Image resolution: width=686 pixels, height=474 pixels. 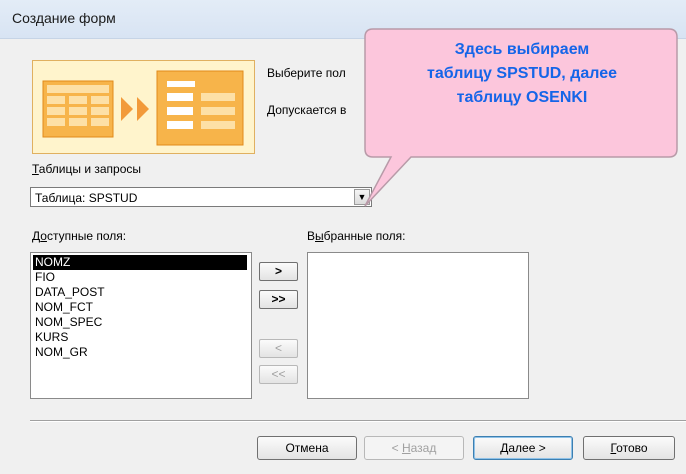 I want to click on list-item: NOM_GR, so click(x=140, y=352).